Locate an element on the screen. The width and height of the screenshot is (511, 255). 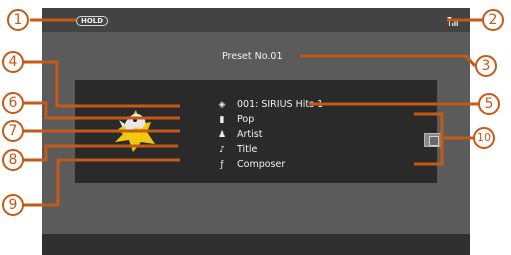
hold-badge: HOLD is located at coordinates (92, 21).